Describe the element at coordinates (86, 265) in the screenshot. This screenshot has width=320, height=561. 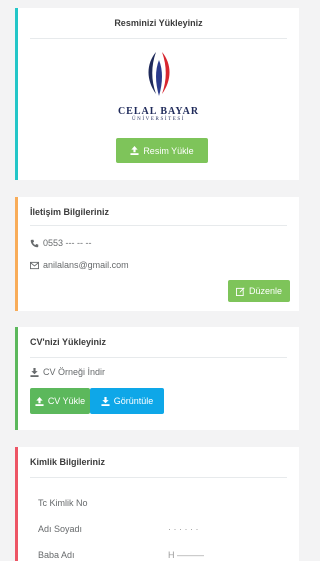
I see `email-address: anilalans@gmail.com` at that location.